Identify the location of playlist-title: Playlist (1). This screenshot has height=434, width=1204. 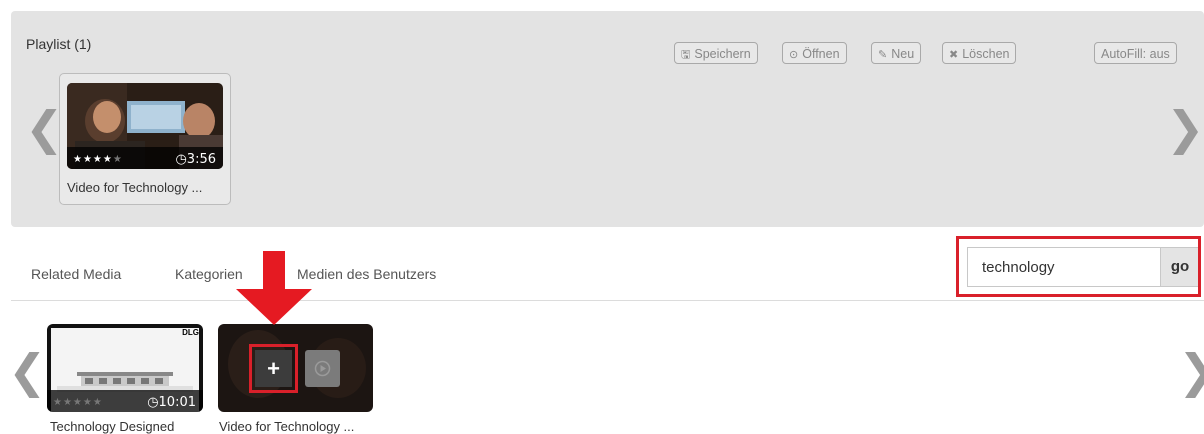
(59, 44).